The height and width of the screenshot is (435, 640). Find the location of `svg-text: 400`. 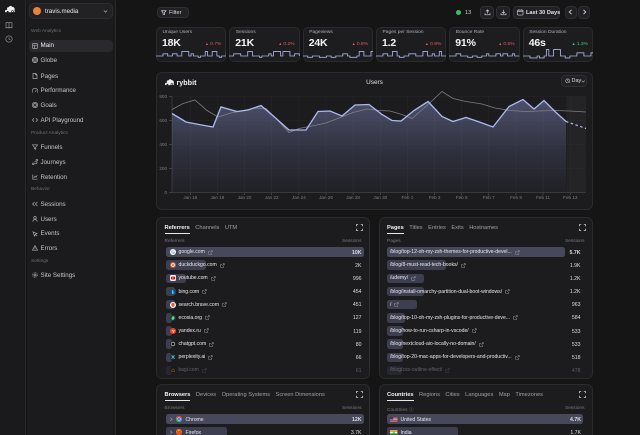

svg-text: 400 is located at coordinates (163, 144).